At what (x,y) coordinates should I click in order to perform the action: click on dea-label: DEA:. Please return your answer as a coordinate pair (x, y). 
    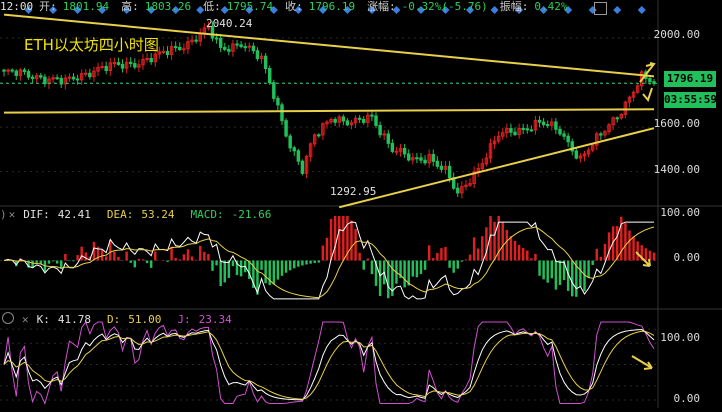
    Looking at the image, I should click on (120, 214).